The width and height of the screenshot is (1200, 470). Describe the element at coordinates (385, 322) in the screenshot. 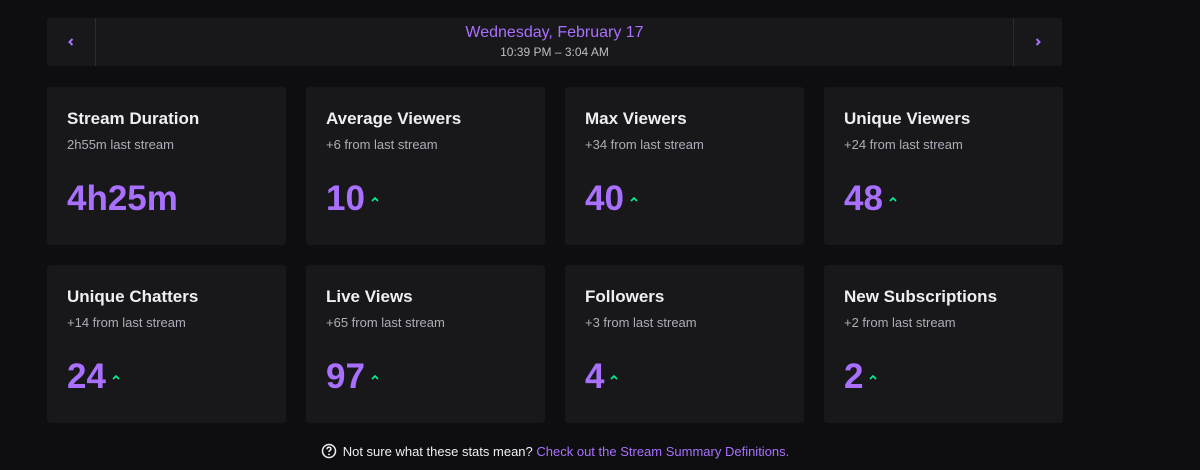

I see `stat-comparison: +65 from last stream` at that location.